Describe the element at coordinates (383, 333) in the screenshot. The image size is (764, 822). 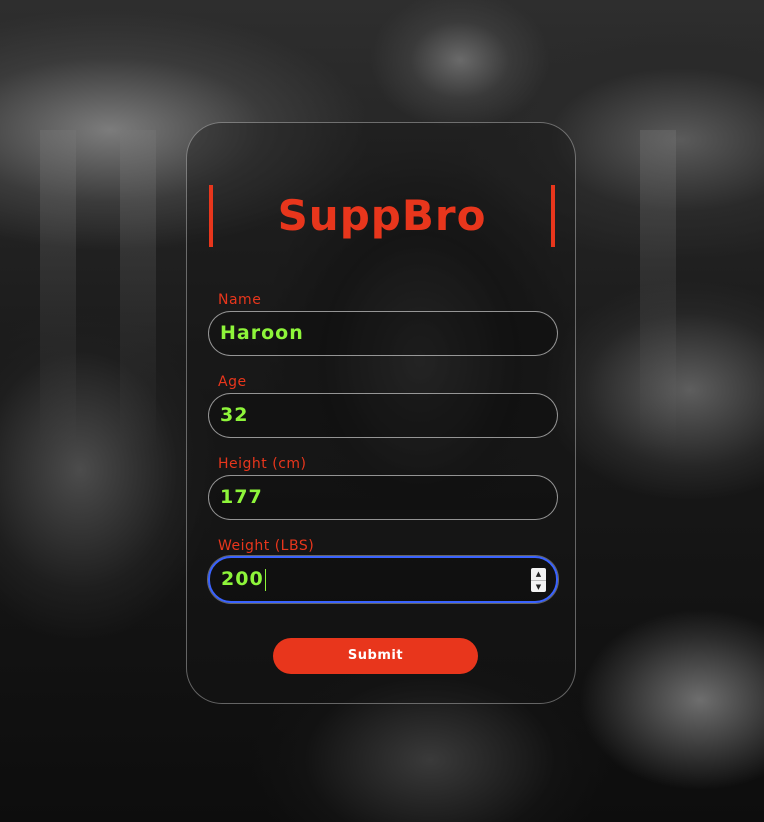
I see `name-input: Haroon` at that location.